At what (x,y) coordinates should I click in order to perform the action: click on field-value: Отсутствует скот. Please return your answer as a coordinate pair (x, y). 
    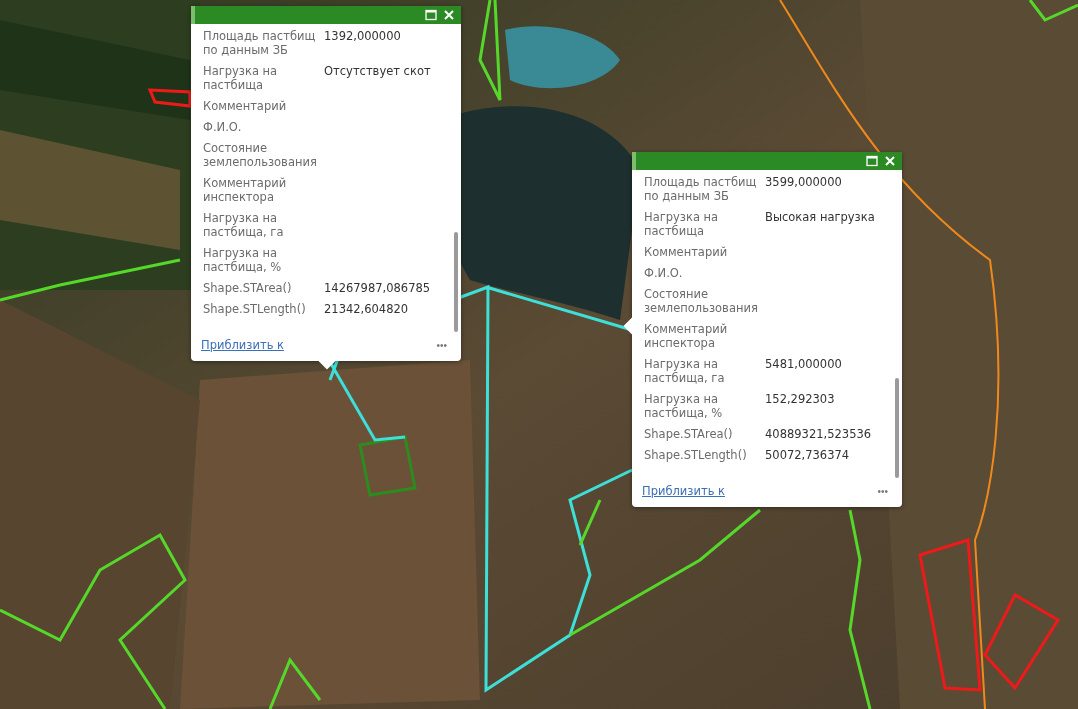
    Looking at the image, I should click on (378, 72).